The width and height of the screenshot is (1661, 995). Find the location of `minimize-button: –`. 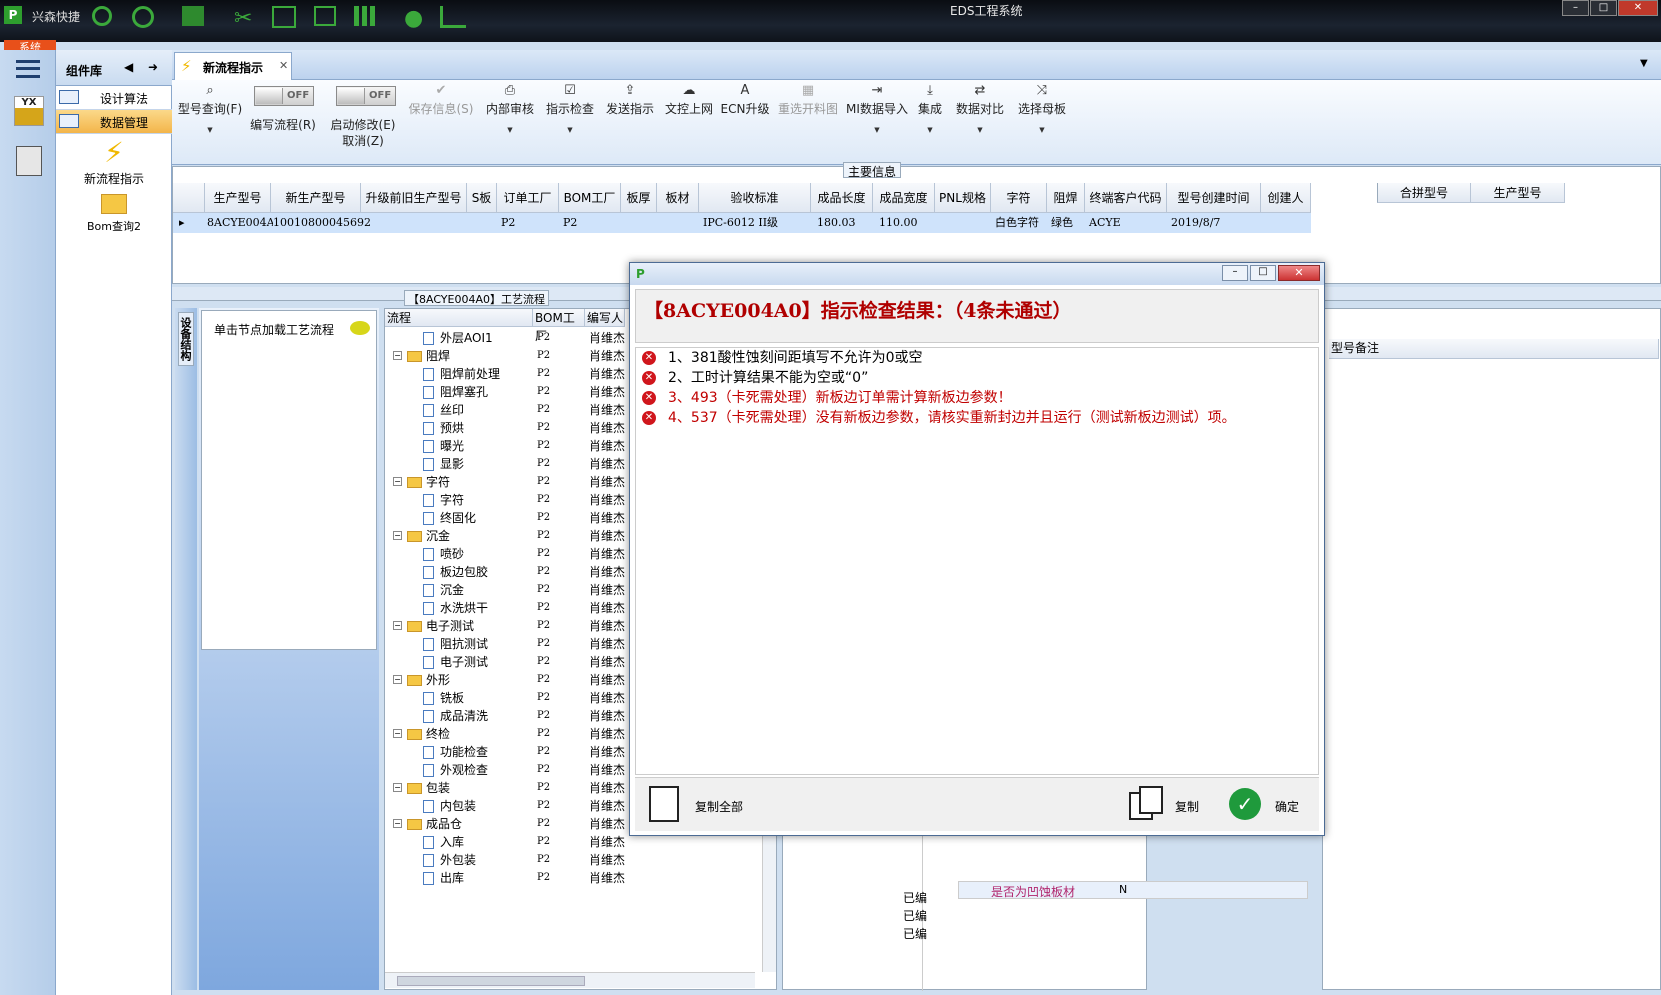

minimize-button: – is located at coordinates (1575, 8).